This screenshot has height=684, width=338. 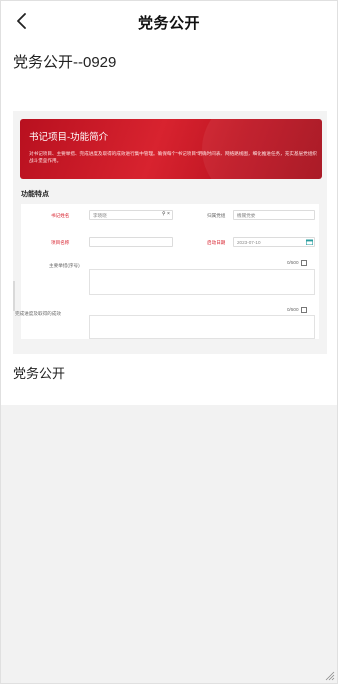 I want to click on progress-textarea, so click(x=202, y=327).